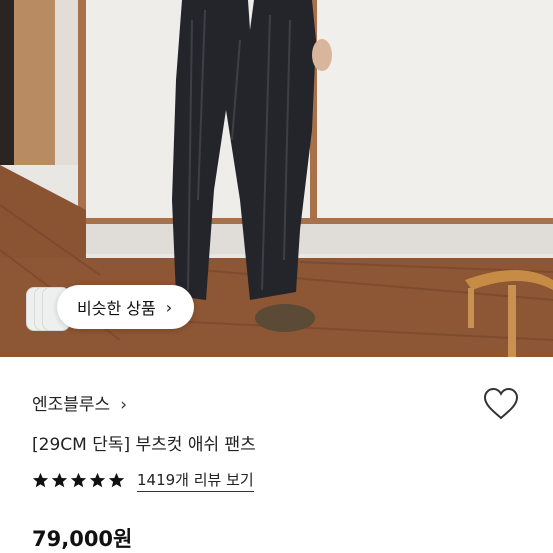 The image size is (553, 553). I want to click on price: 79,000원, so click(82, 539).